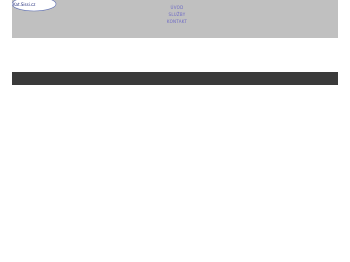 This screenshot has height=262, width=350. What do you see at coordinates (24, 4) in the screenshot?
I see `logo-text: Kat.Sissi.cz` at bounding box center [24, 4].